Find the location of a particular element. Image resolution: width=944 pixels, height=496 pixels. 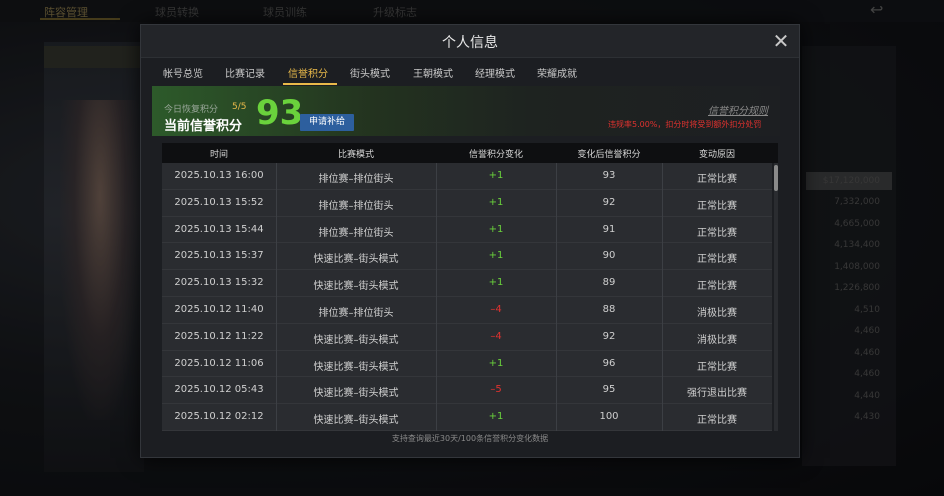

cell-time: 2025.10.12 02:12 is located at coordinates (219, 417).